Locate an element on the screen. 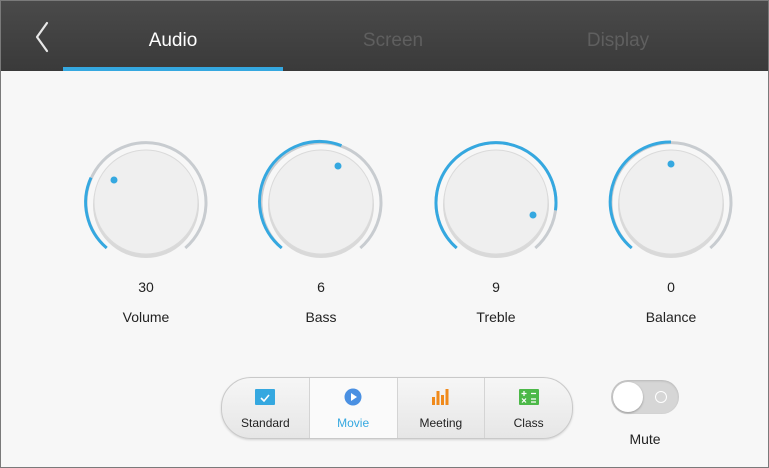  sound-mode-selector: Standard Movie Meeting Class is located at coordinates (397, 408).